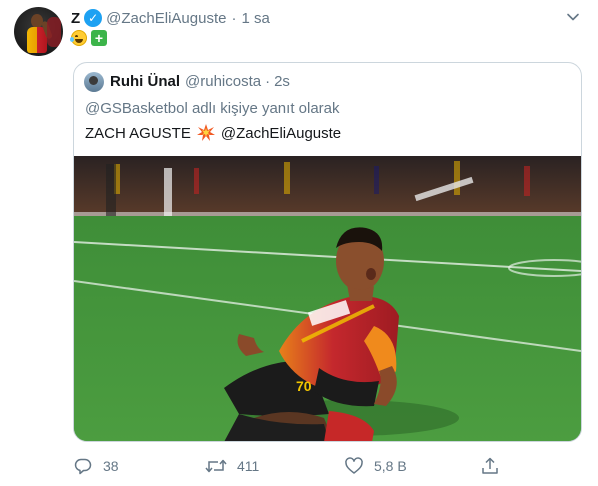 The image size is (598, 486). What do you see at coordinates (232, 466) in the screenshot?
I see `retweet-action: 411` at bounding box center [232, 466].